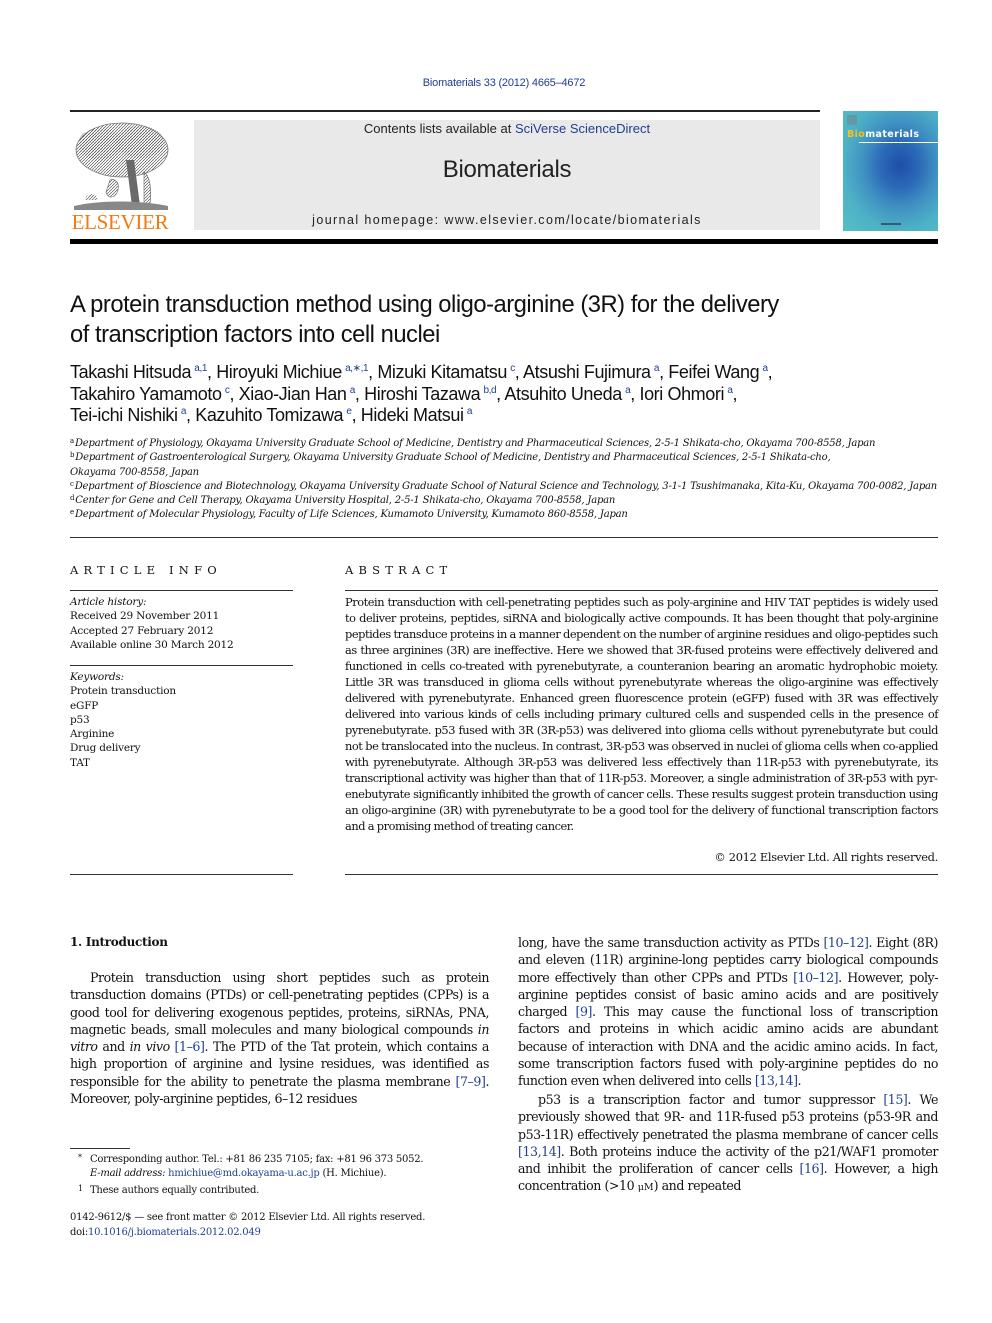 The height and width of the screenshot is (1323, 992). What do you see at coordinates (152, 644) in the screenshot?
I see `history-available-online: Available online 30 March 2012` at bounding box center [152, 644].